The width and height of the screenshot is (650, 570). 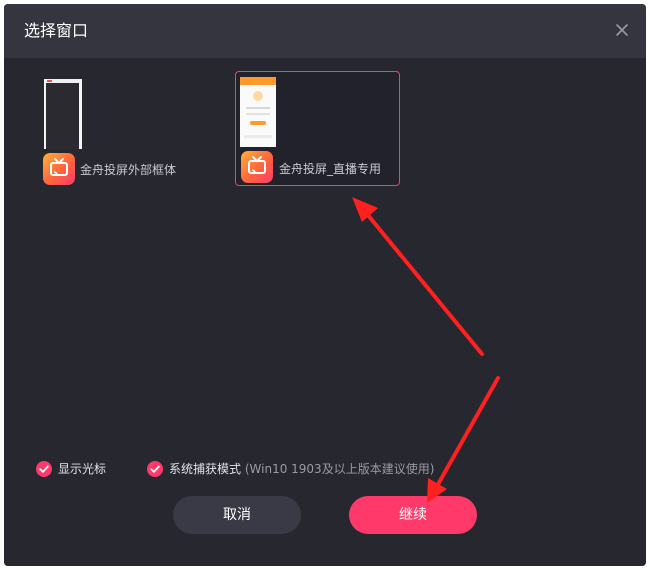 What do you see at coordinates (205, 469) in the screenshot?
I see `system-capture-mode-text: 系统捕获模式` at bounding box center [205, 469].